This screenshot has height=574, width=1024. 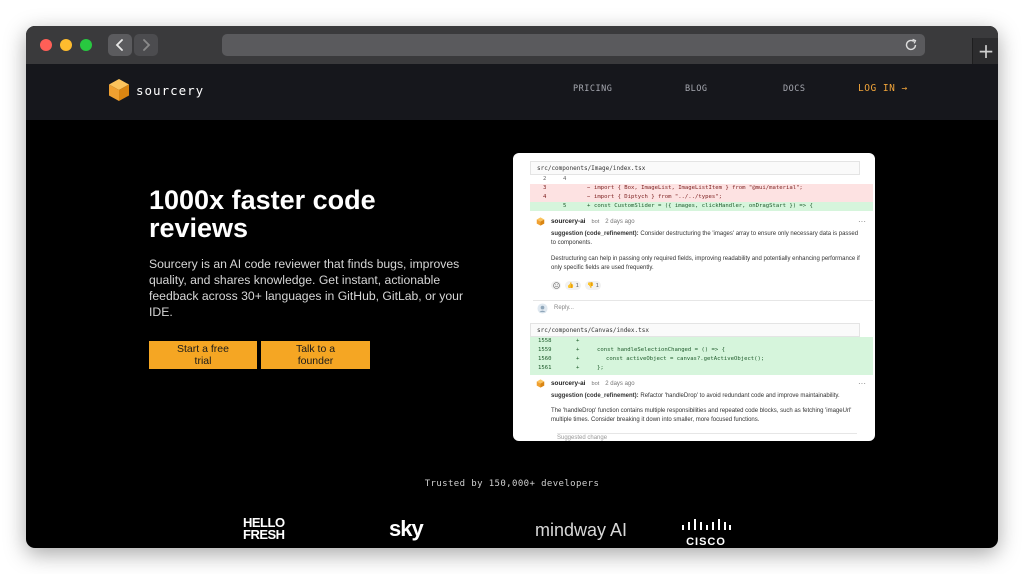 I want to click on chevron-right-icon, so click(x=147, y=45).